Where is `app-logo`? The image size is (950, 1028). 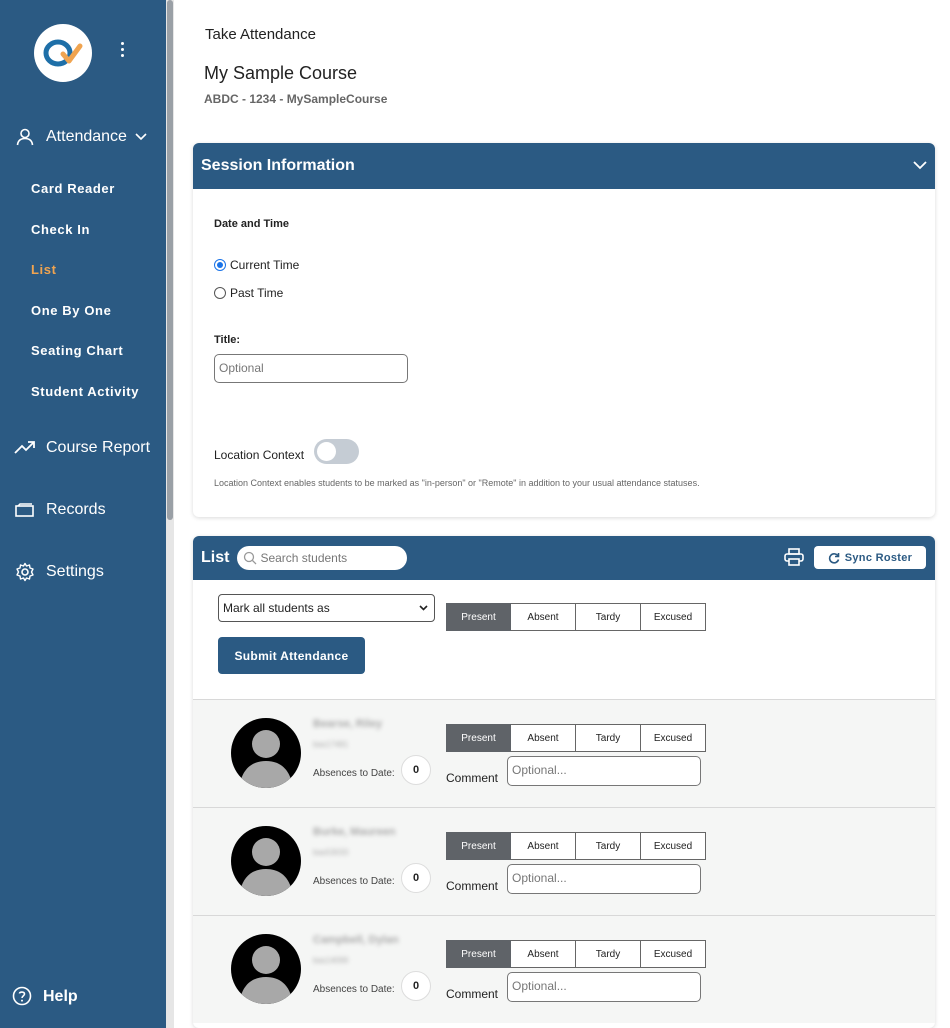 app-logo is located at coordinates (63, 53).